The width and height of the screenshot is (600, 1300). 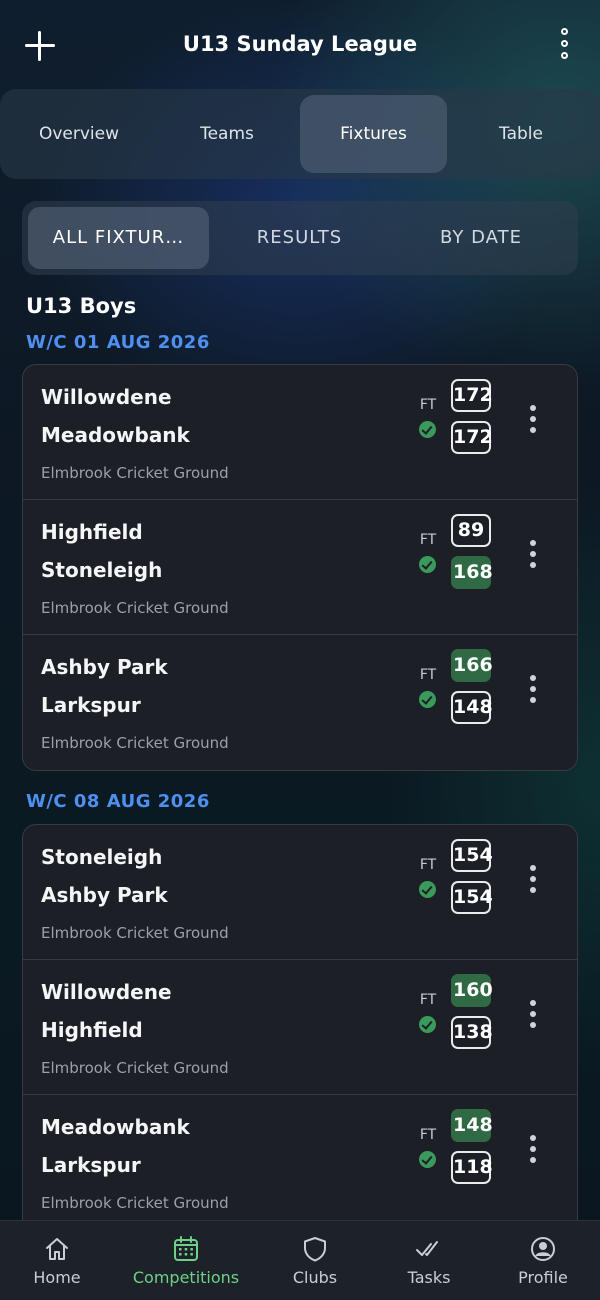 What do you see at coordinates (543, 1249) in the screenshot?
I see `user-circle-icon` at bounding box center [543, 1249].